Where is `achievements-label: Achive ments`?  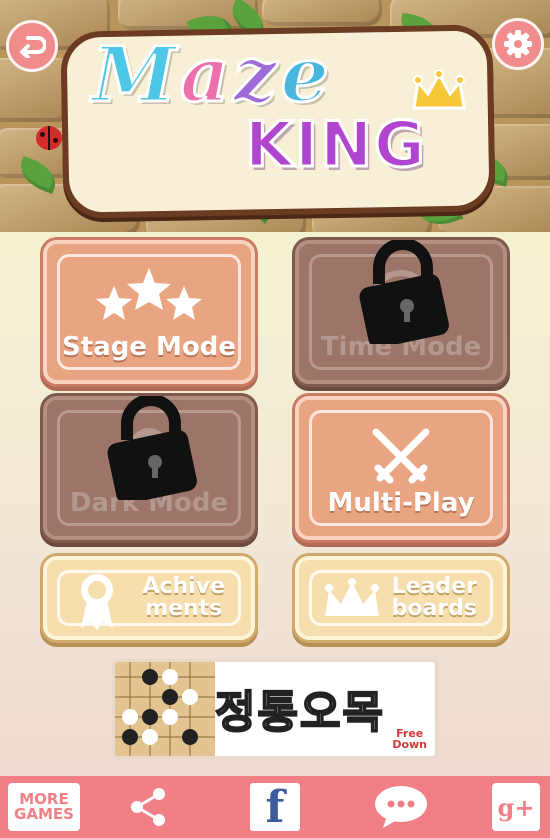
achievements-label: Achive ments is located at coordinates (183, 598).